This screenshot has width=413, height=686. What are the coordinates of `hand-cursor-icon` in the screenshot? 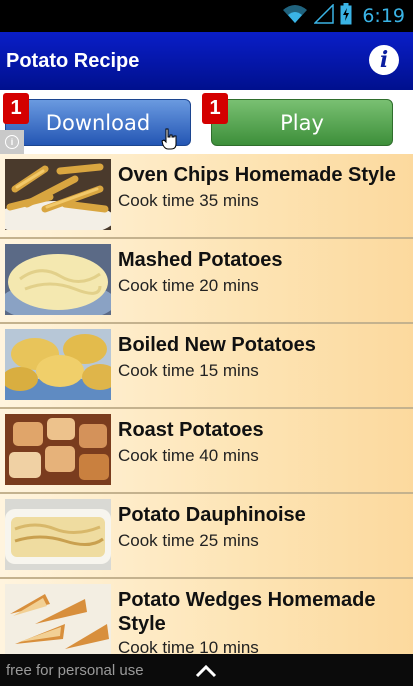 It's located at (169, 139).